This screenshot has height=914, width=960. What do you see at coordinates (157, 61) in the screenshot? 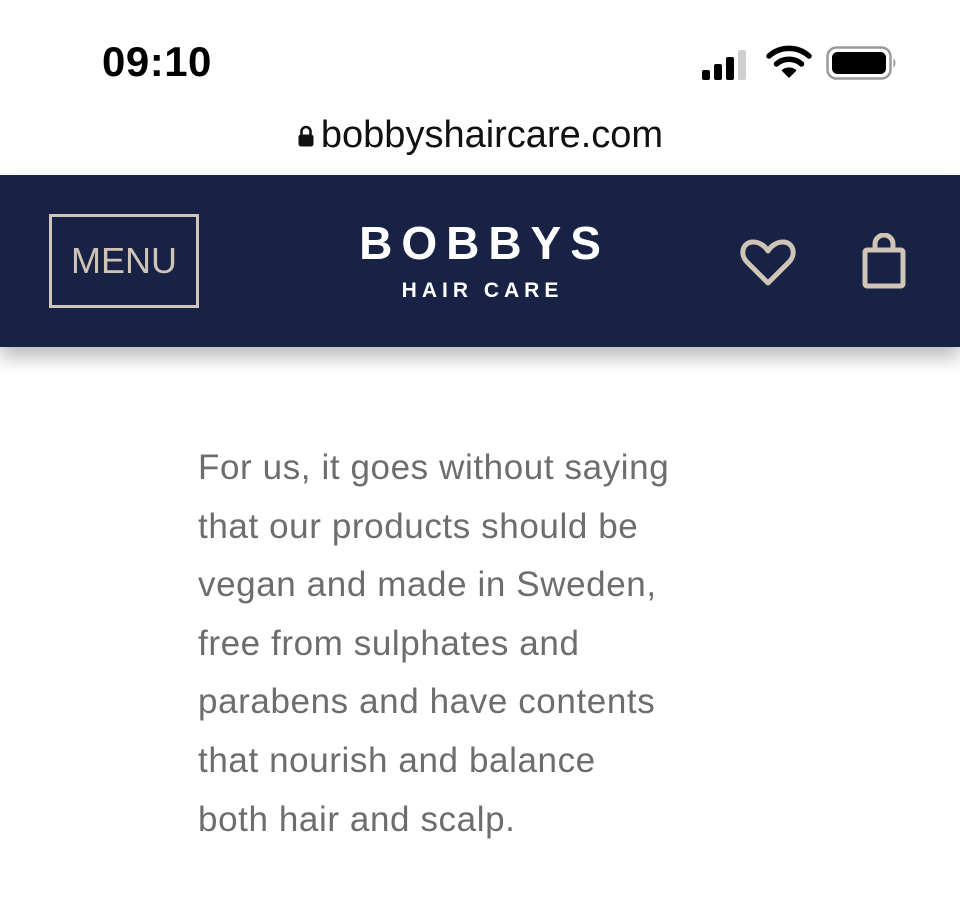
I see `status-time: 09:10` at bounding box center [157, 61].